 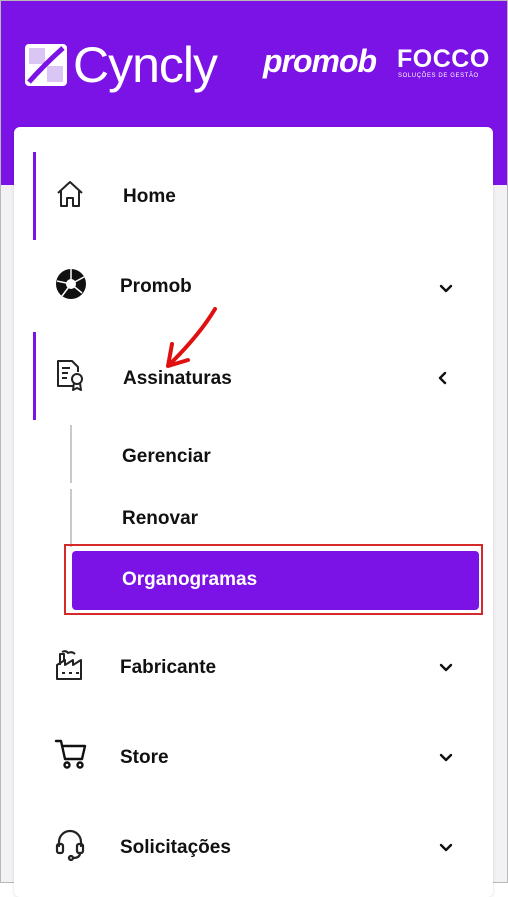 What do you see at coordinates (443, 378) in the screenshot?
I see `chevron-left-icon` at bounding box center [443, 378].